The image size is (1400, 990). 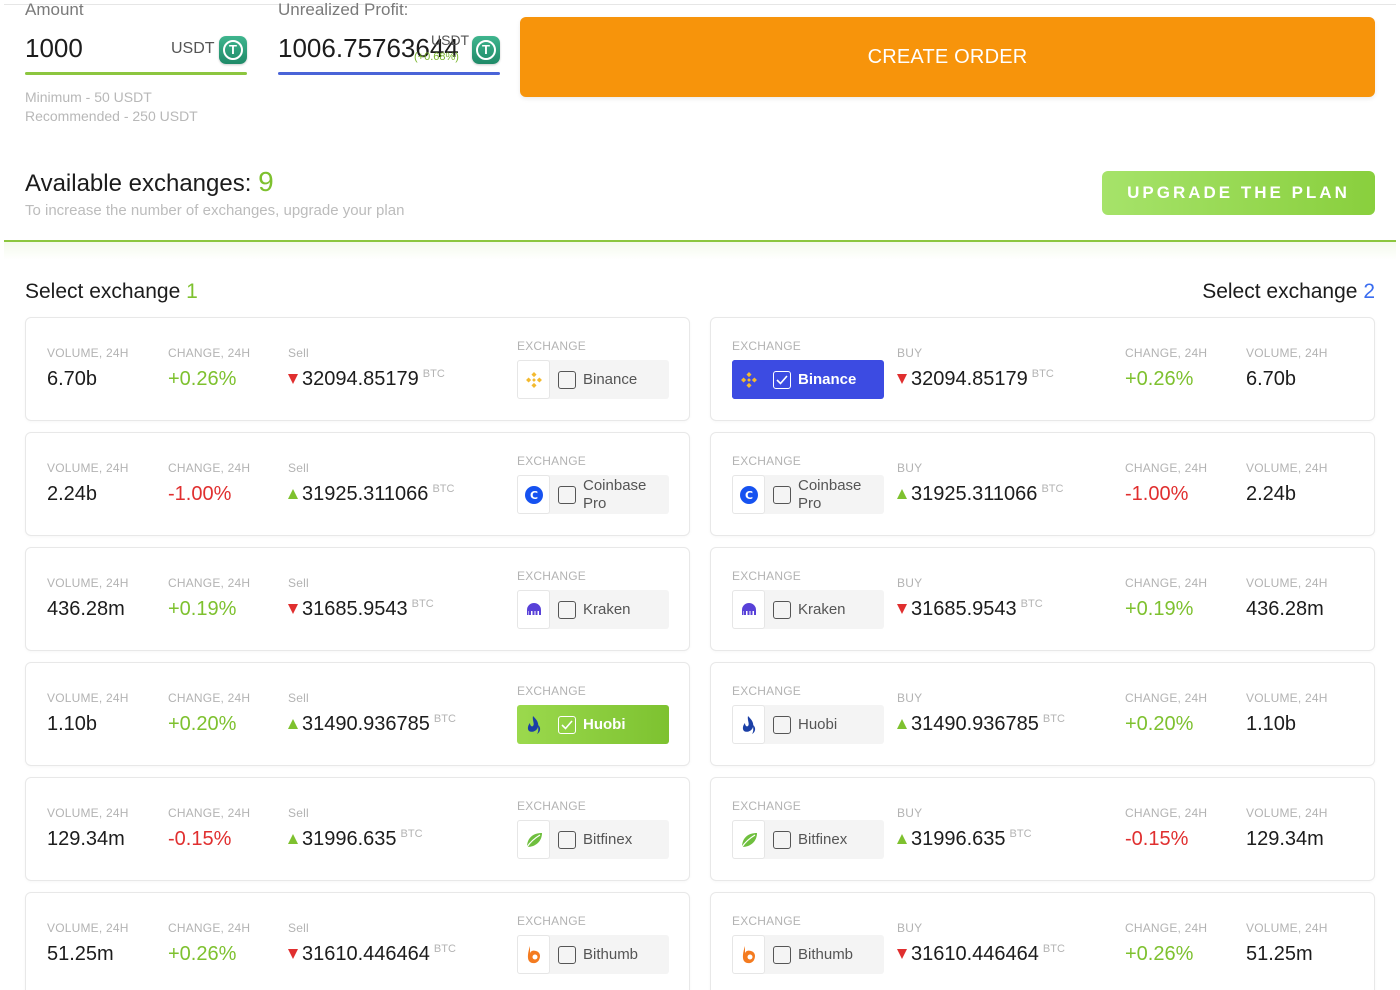 I want to click on exchange-name: Coinbase Pro, so click(x=830, y=494).